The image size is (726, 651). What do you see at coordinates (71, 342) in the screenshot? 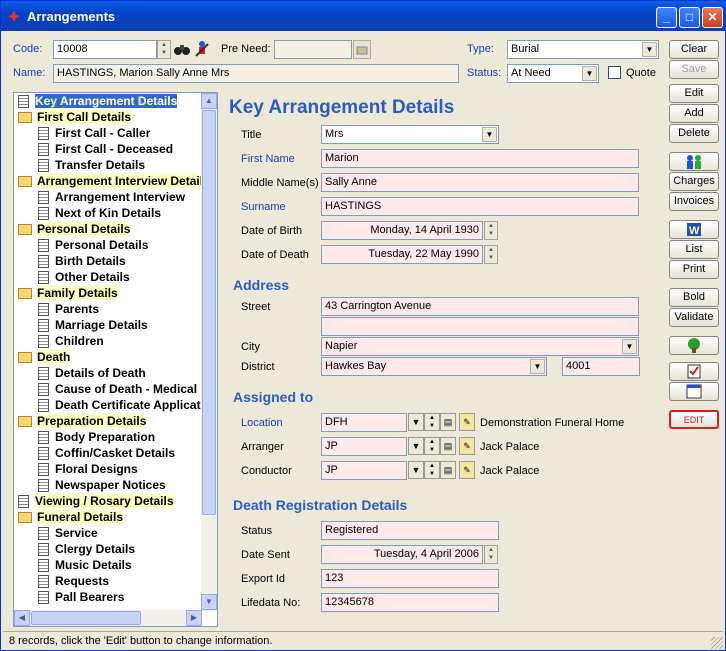
I see `tree-item: Children` at bounding box center [71, 342].